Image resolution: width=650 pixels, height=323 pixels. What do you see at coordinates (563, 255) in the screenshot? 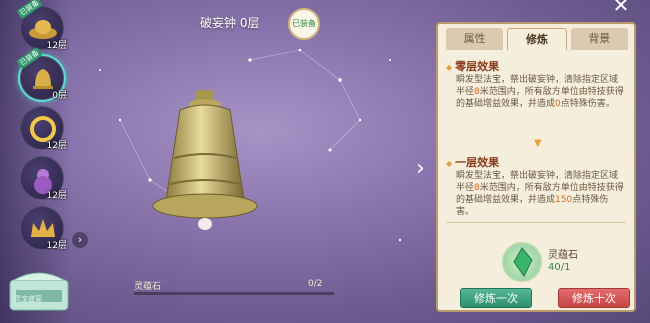
I see `item-name: 灵蕴石` at bounding box center [563, 255].